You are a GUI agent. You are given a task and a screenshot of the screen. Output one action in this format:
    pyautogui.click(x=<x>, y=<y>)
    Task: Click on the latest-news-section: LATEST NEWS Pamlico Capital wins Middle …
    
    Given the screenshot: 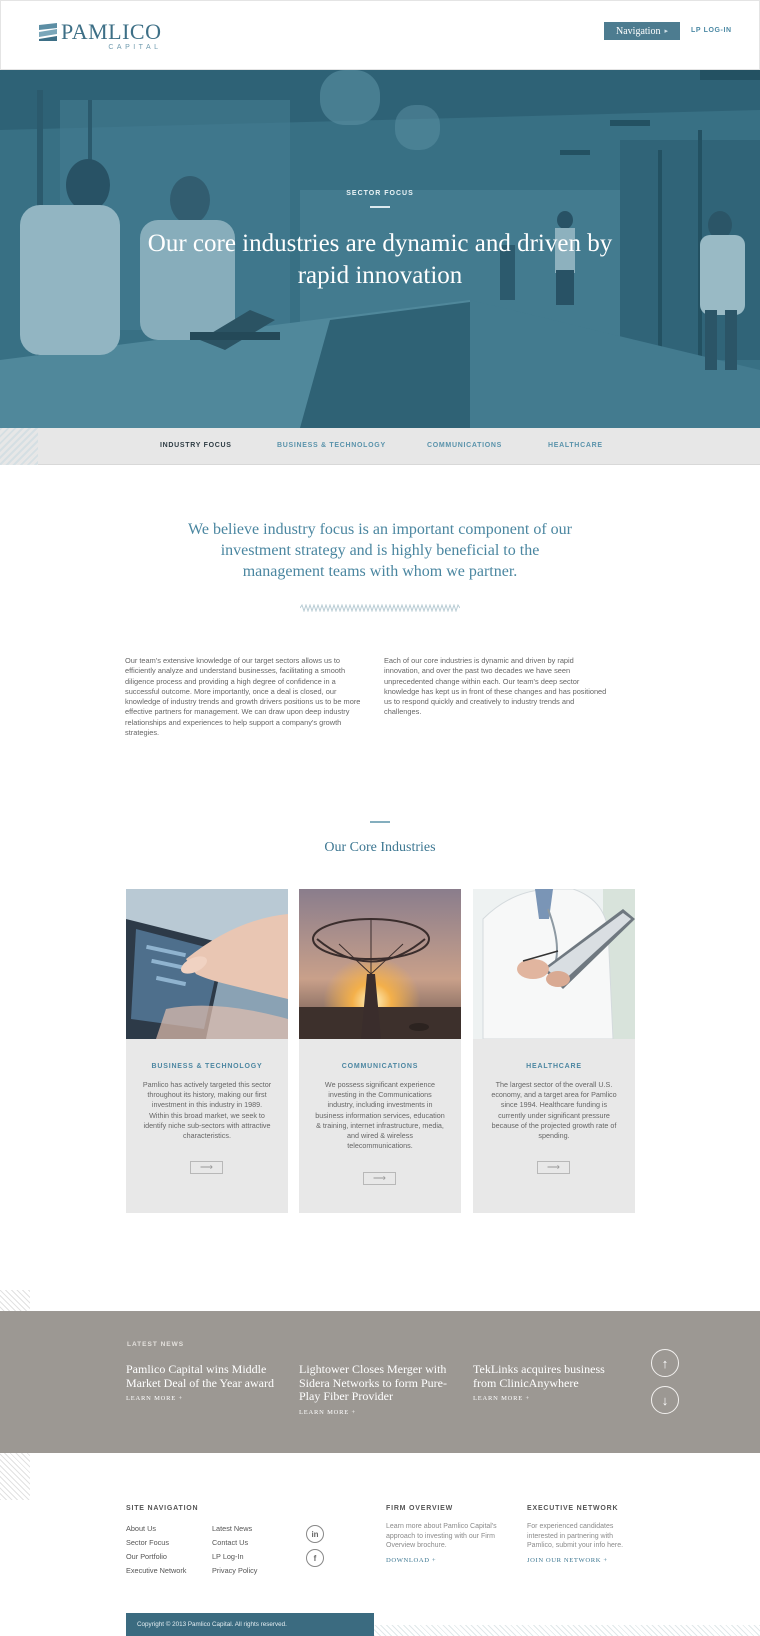 What is the action you would take?
    pyautogui.click(x=380, y=1382)
    